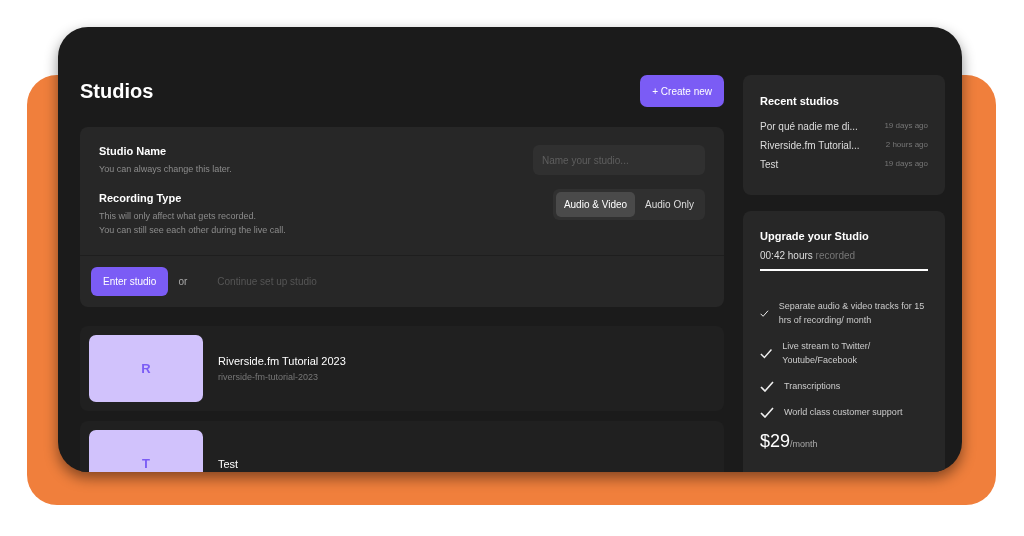 The height and width of the screenshot is (536, 1024). Describe the element at coordinates (133, 151) in the screenshot. I see `field-label: Studio Name` at that location.